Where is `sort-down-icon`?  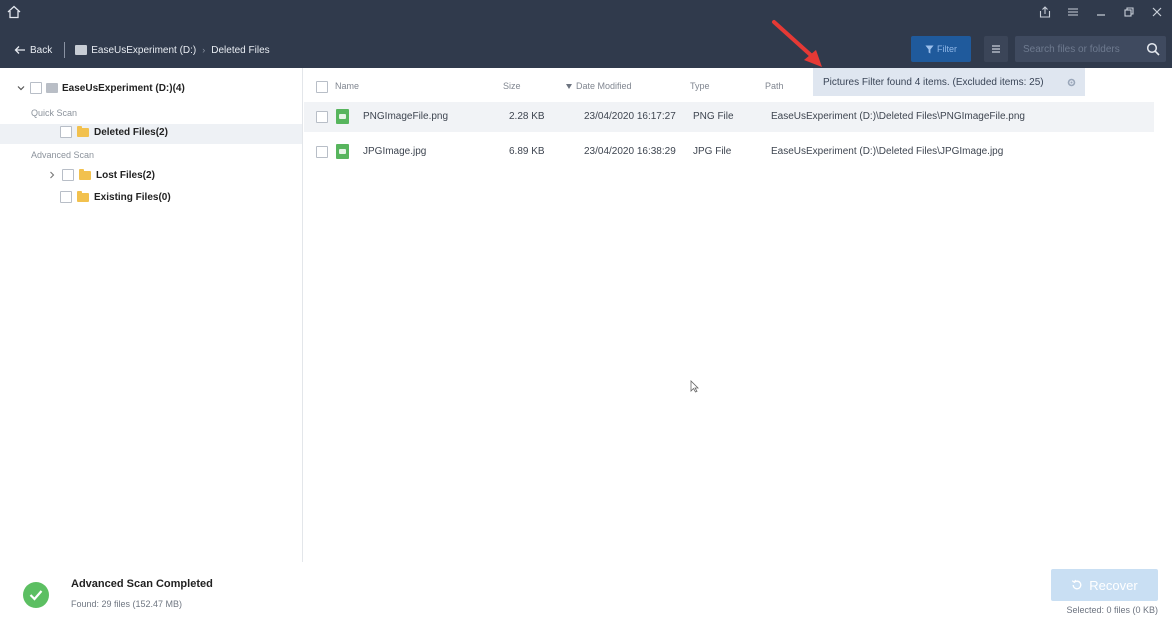 sort-down-icon is located at coordinates (569, 86).